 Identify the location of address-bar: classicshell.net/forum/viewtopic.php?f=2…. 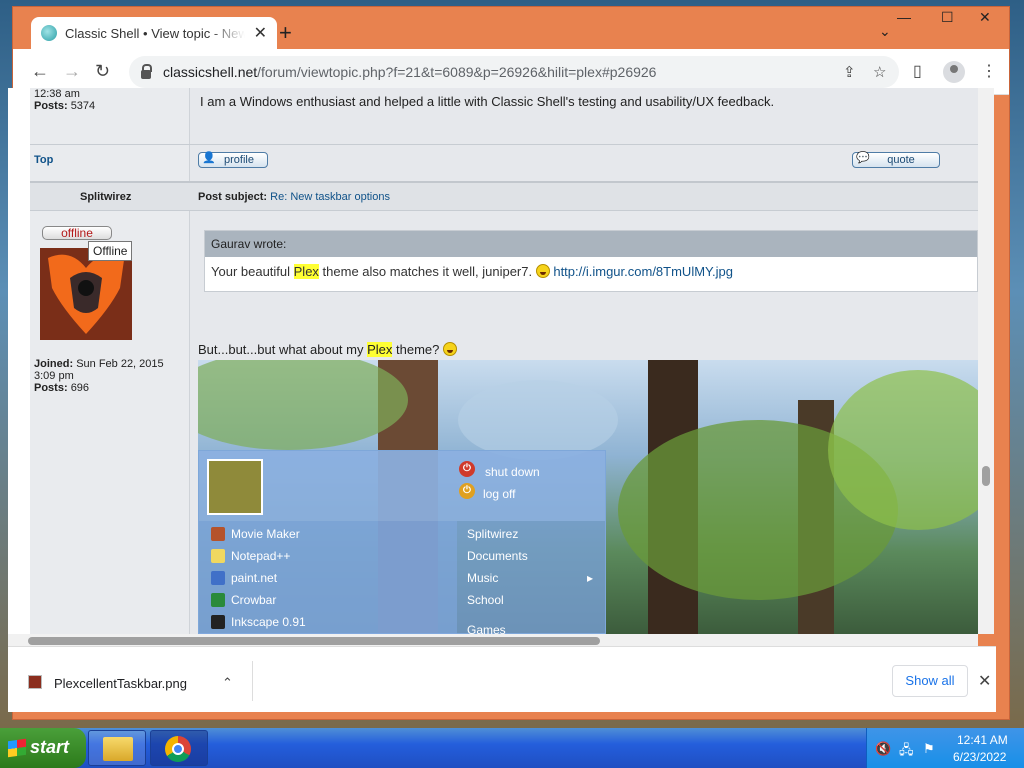
(514, 72).